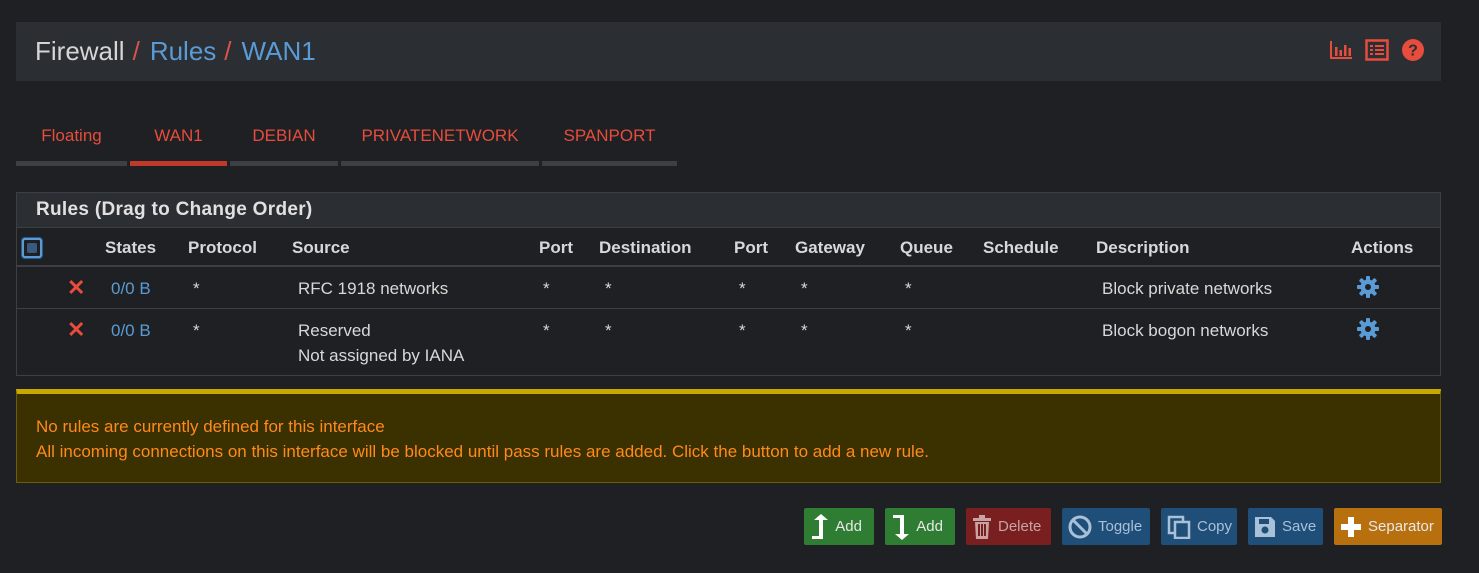 This screenshot has height=573, width=1479. What do you see at coordinates (1179, 527) in the screenshot?
I see `copy-icon` at bounding box center [1179, 527].